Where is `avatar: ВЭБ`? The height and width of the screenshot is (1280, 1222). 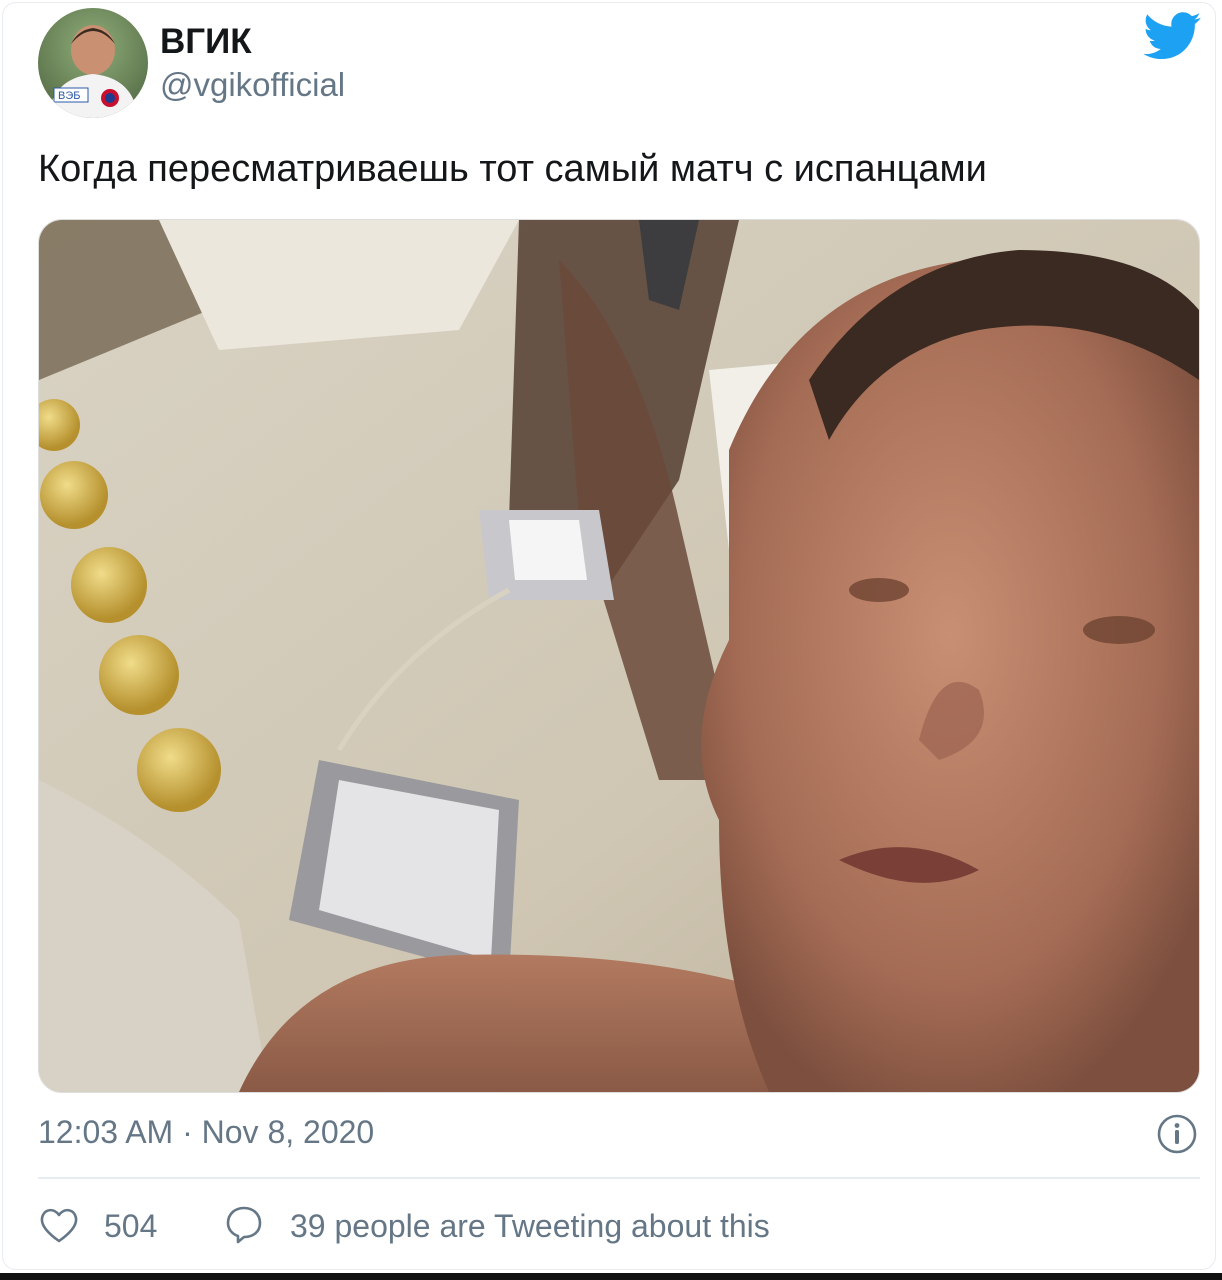 avatar: ВЭБ is located at coordinates (93, 63).